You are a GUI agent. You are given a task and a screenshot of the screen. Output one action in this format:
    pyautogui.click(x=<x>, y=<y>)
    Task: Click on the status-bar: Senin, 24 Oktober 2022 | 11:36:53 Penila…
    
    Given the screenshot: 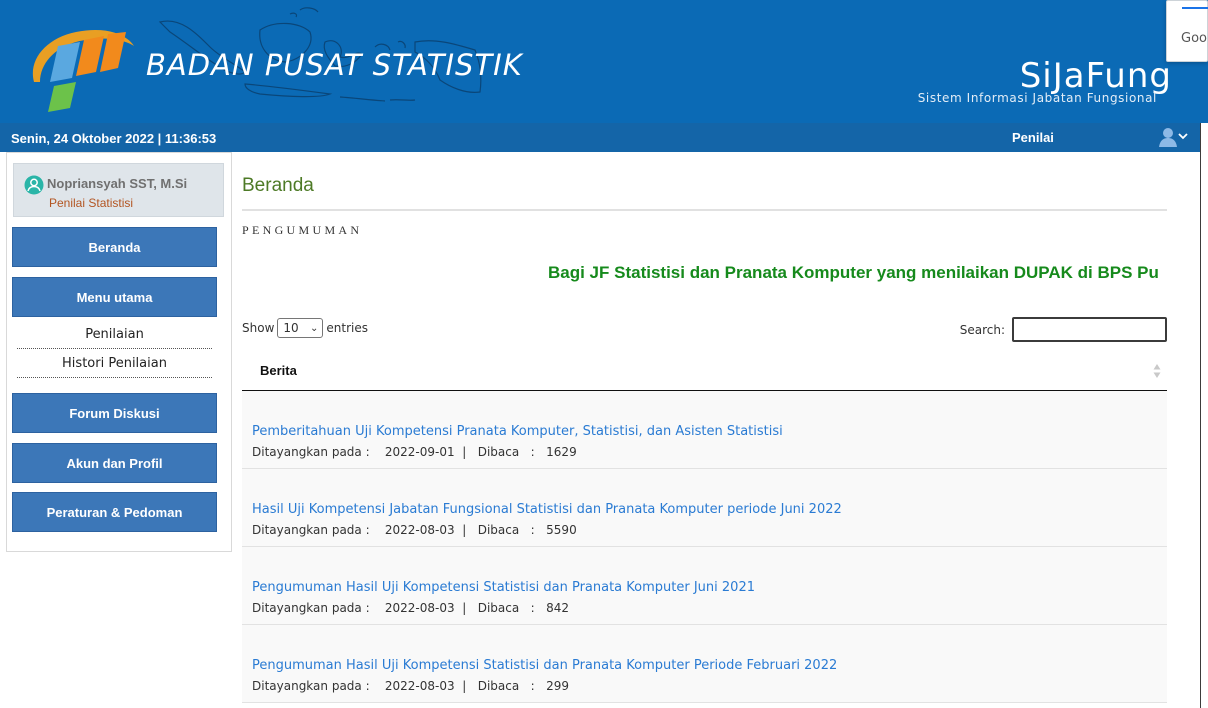 What is the action you would take?
    pyautogui.click(x=600, y=137)
    